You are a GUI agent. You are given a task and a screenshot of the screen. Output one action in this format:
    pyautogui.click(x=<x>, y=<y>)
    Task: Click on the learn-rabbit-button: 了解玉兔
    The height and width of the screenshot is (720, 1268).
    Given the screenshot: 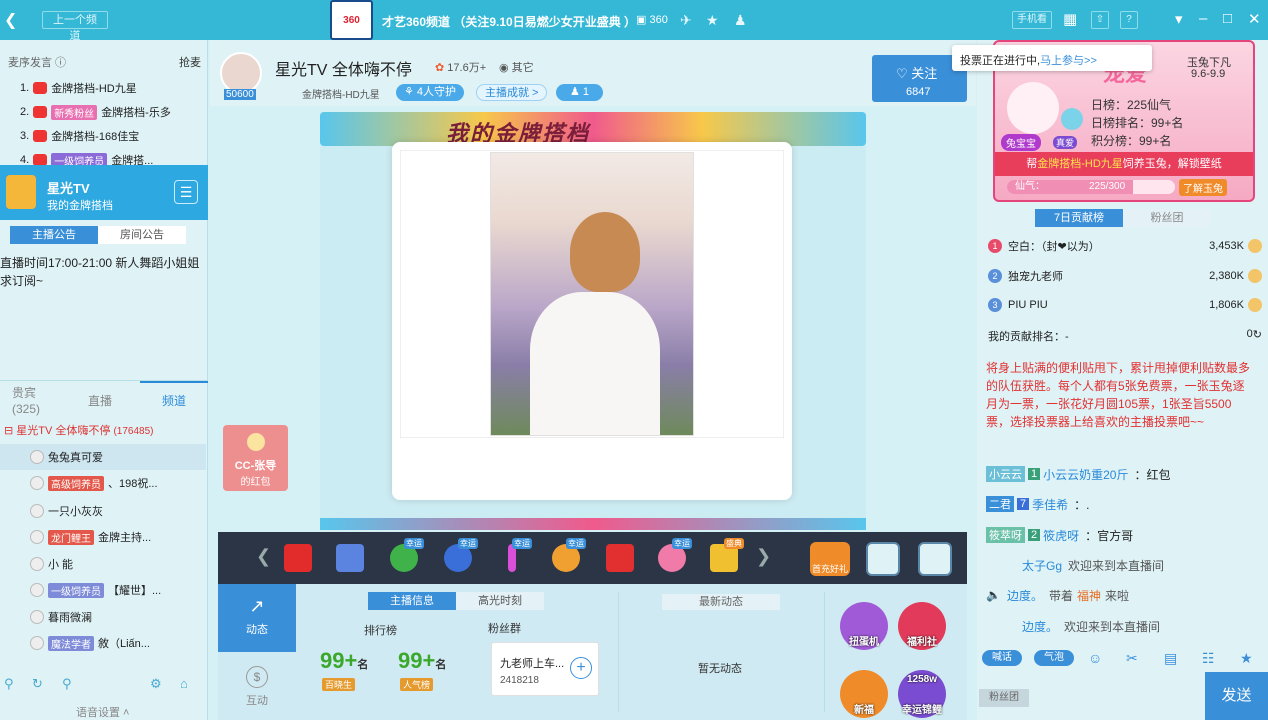 What is the action you would take?
    pyautogui.click(x=1203, y=187)
    